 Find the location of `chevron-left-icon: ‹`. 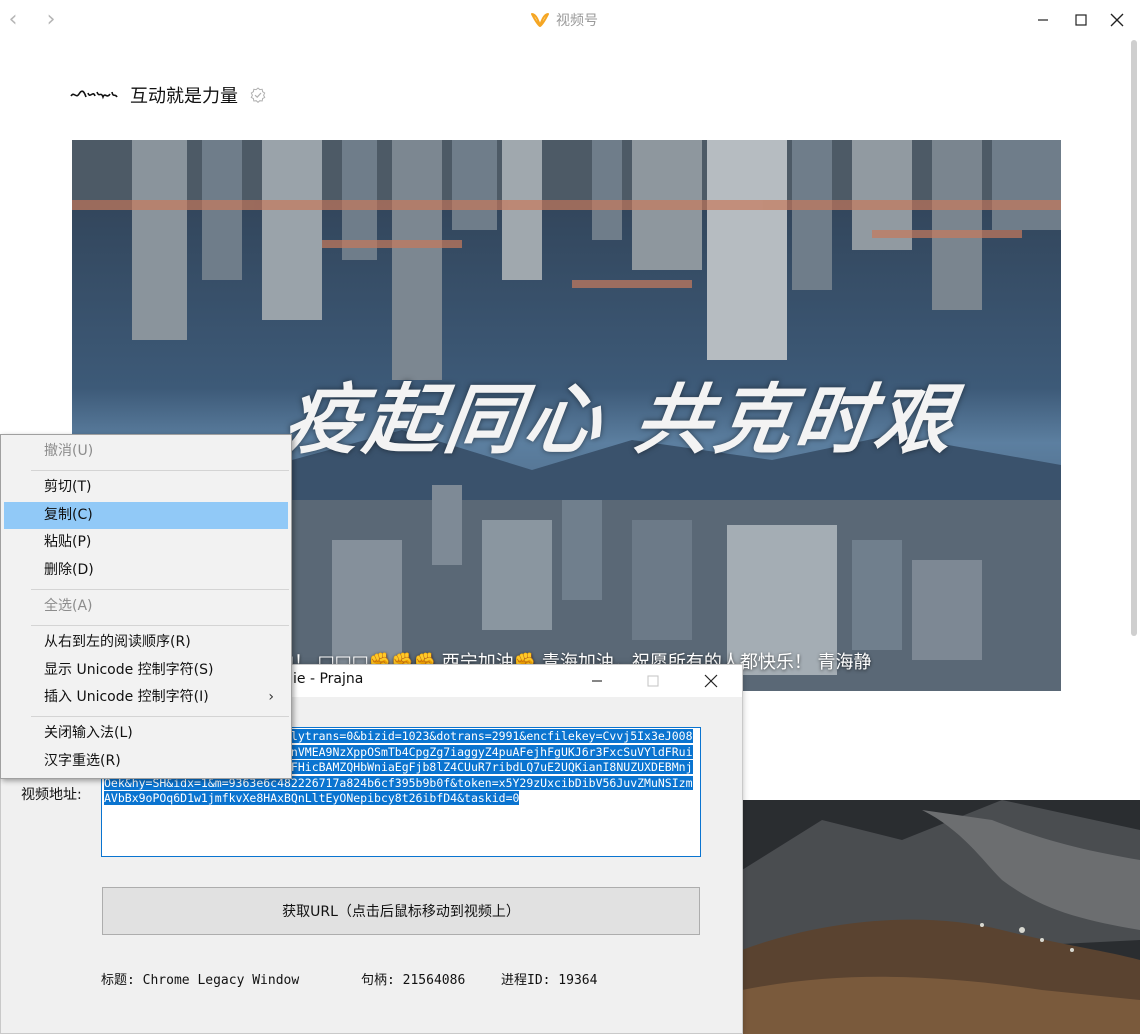

chevron-left-icon: ‹ is located at coordinates (13, 19).